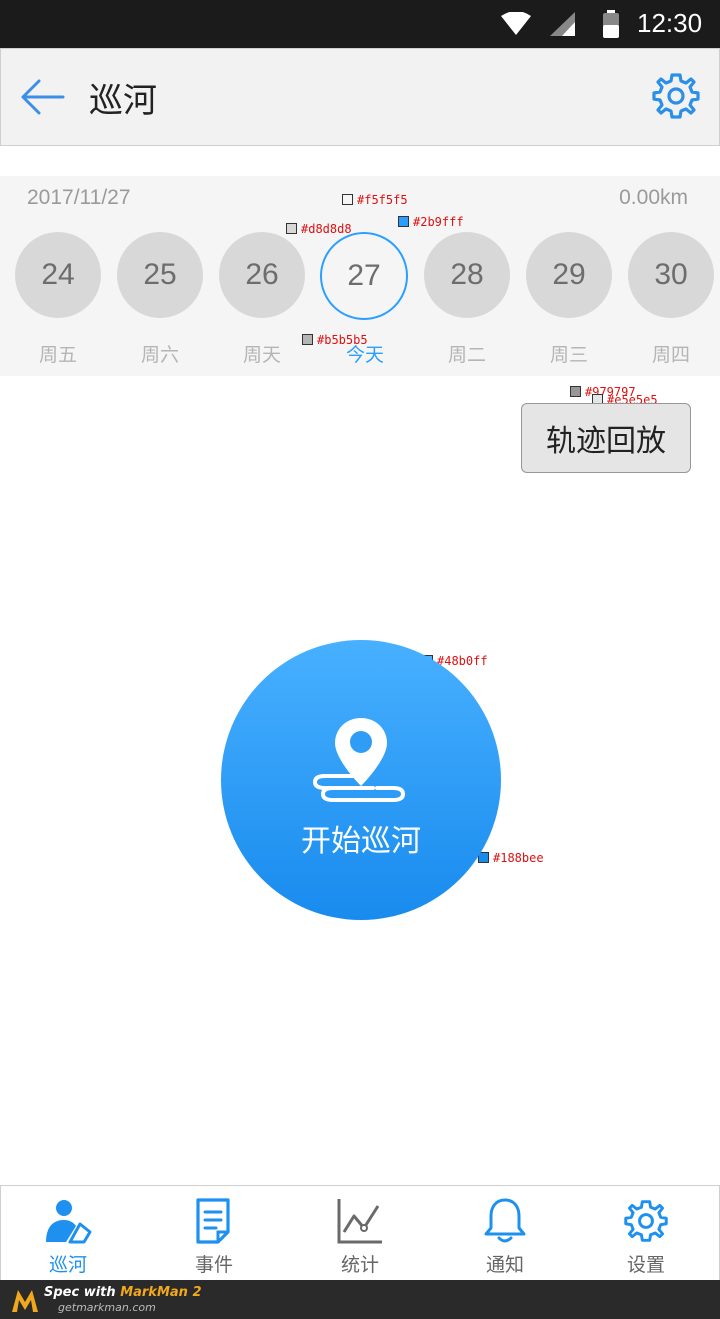 The image size is (720, 1319). What do you see at coordinates (79, 197) in the screenshot?
I see `current-date: 2017/11/27` at bounding box center [79, 197].